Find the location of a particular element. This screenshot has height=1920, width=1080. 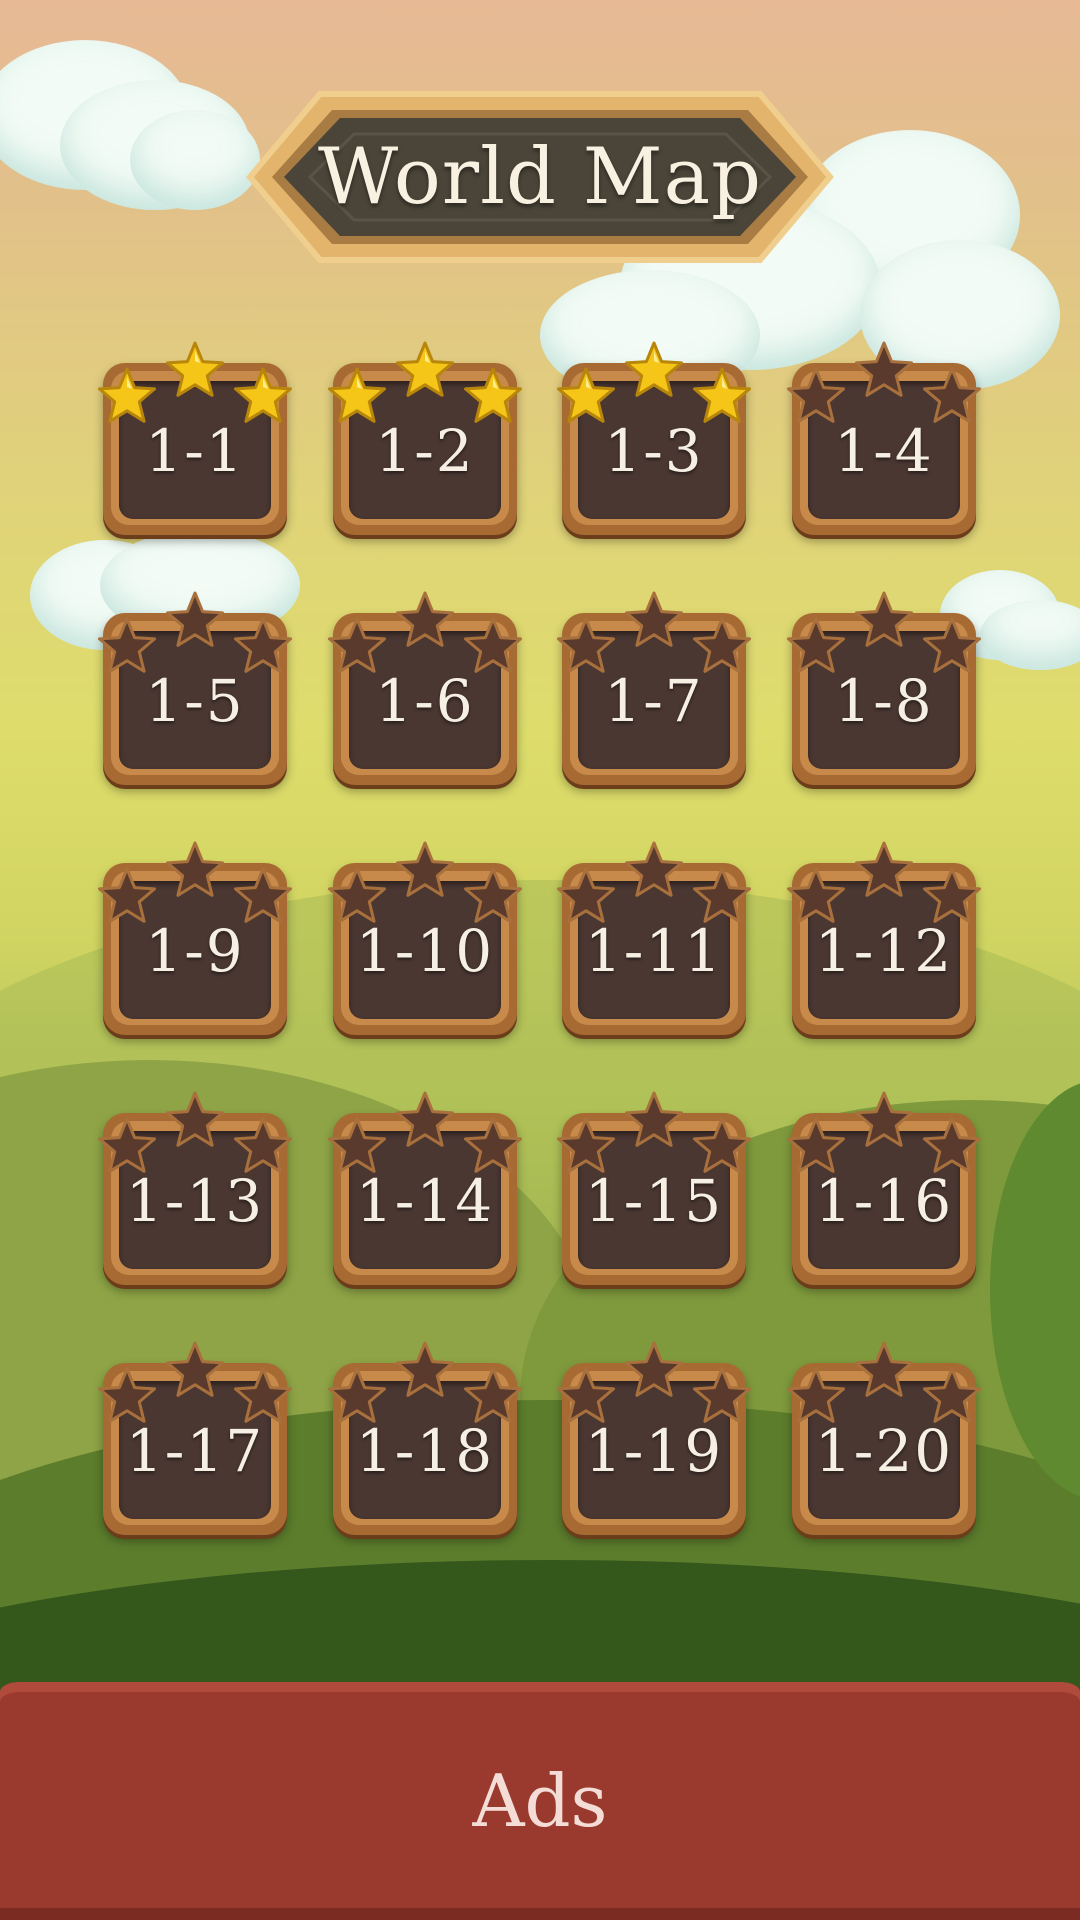

level-button: 1-7 is located at coordinates (654, 692).